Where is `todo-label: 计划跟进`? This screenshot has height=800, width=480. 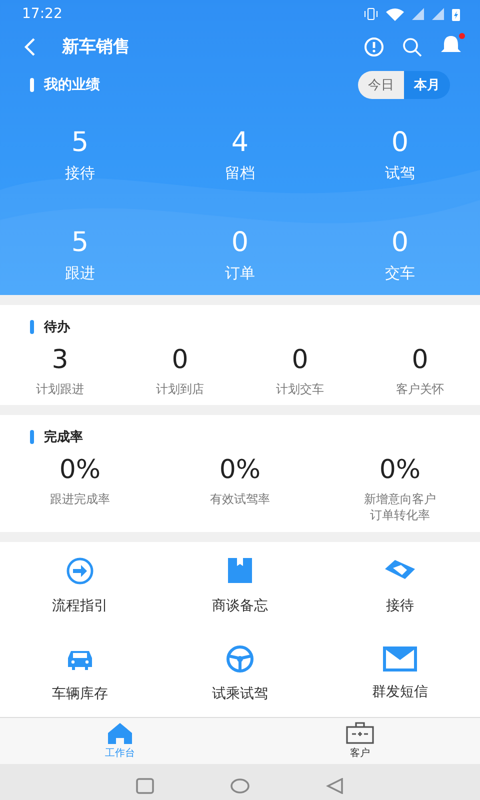 todo-label: 计划跟进 is located at coordinates (60, 389).